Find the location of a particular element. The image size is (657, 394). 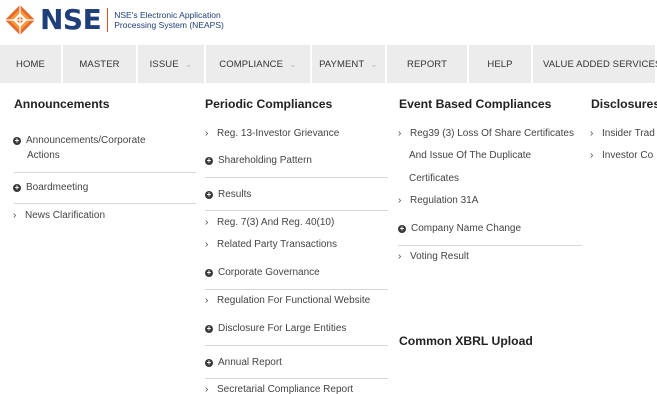

menu-item-reg39-loss-share-certificates: › Reg39 (3) Loss Of Share Certificates is located at coordinates (486, 134).